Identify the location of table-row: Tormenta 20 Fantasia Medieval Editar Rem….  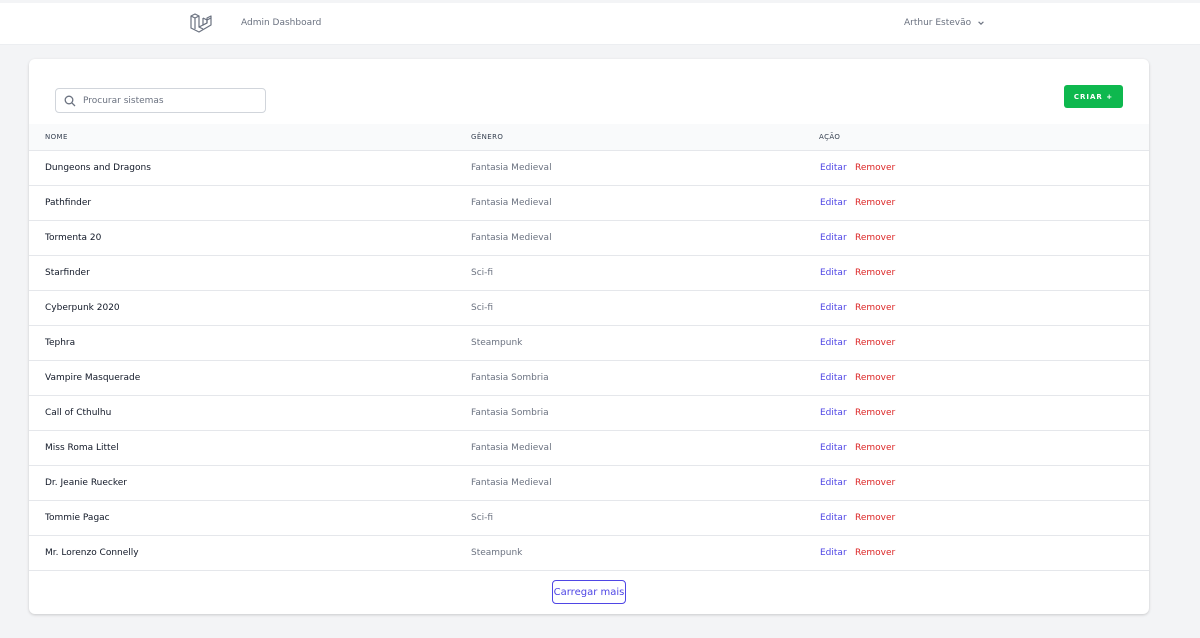
(589, 237).